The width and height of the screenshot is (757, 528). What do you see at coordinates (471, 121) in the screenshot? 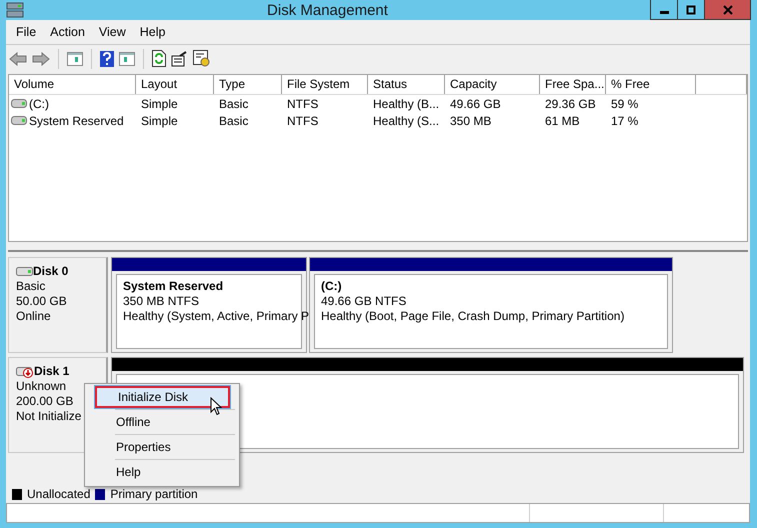
I see `table-cell: 350 MB` at bounding box center [471, 121].